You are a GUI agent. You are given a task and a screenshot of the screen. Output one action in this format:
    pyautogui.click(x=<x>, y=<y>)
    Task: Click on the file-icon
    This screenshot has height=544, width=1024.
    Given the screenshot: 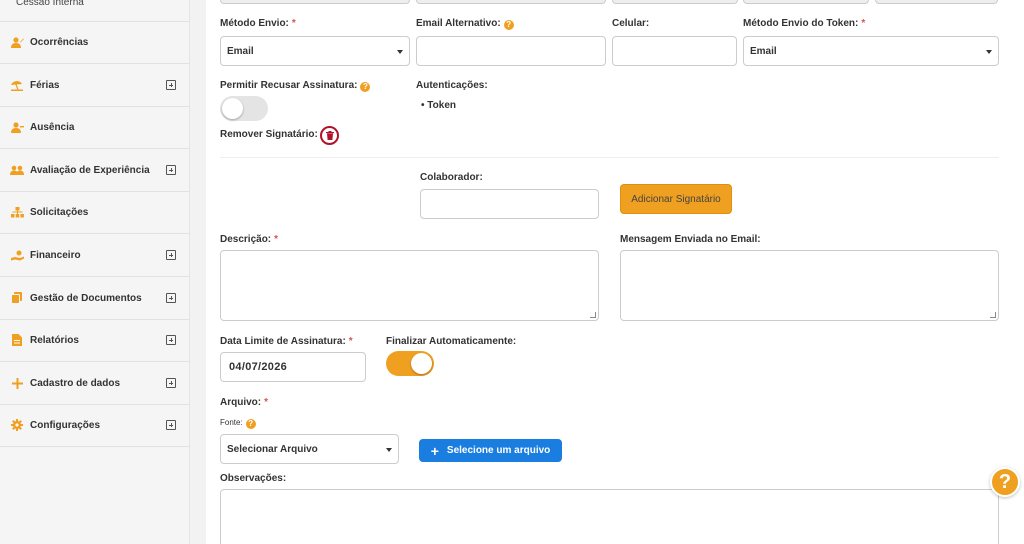 What is the action you would take?
    pyautogui.click(x=17, y=340)
    